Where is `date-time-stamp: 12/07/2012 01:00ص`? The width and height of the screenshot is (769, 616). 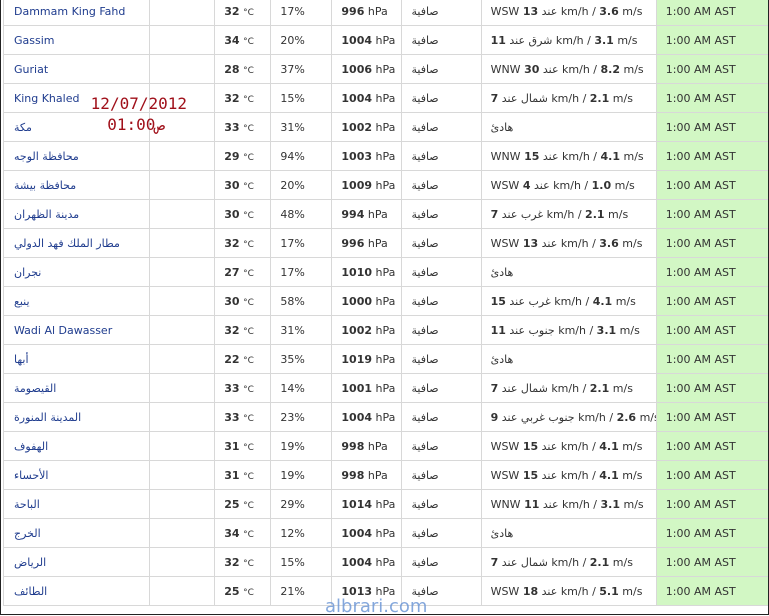
date-time-stamp: 12/07/2012 01:00ص is located at coordinates (131, 114).